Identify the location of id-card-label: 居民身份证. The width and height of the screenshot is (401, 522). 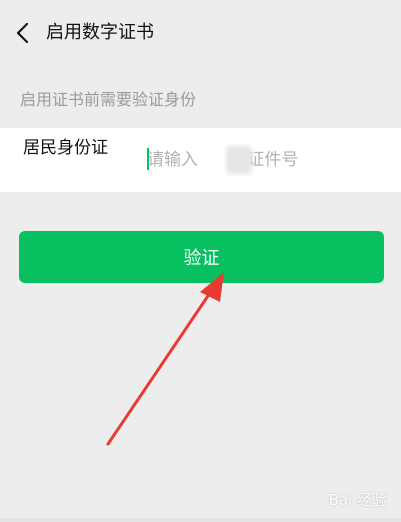
(65, 148).